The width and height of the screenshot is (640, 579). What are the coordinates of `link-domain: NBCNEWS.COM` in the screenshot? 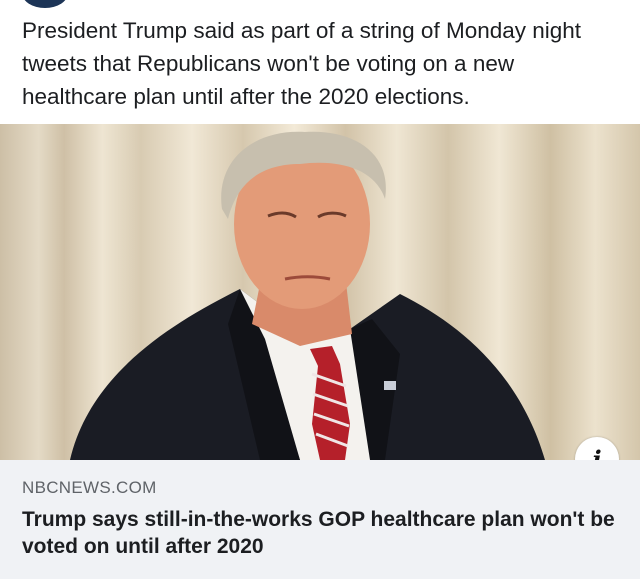 It's located at (89, 487).